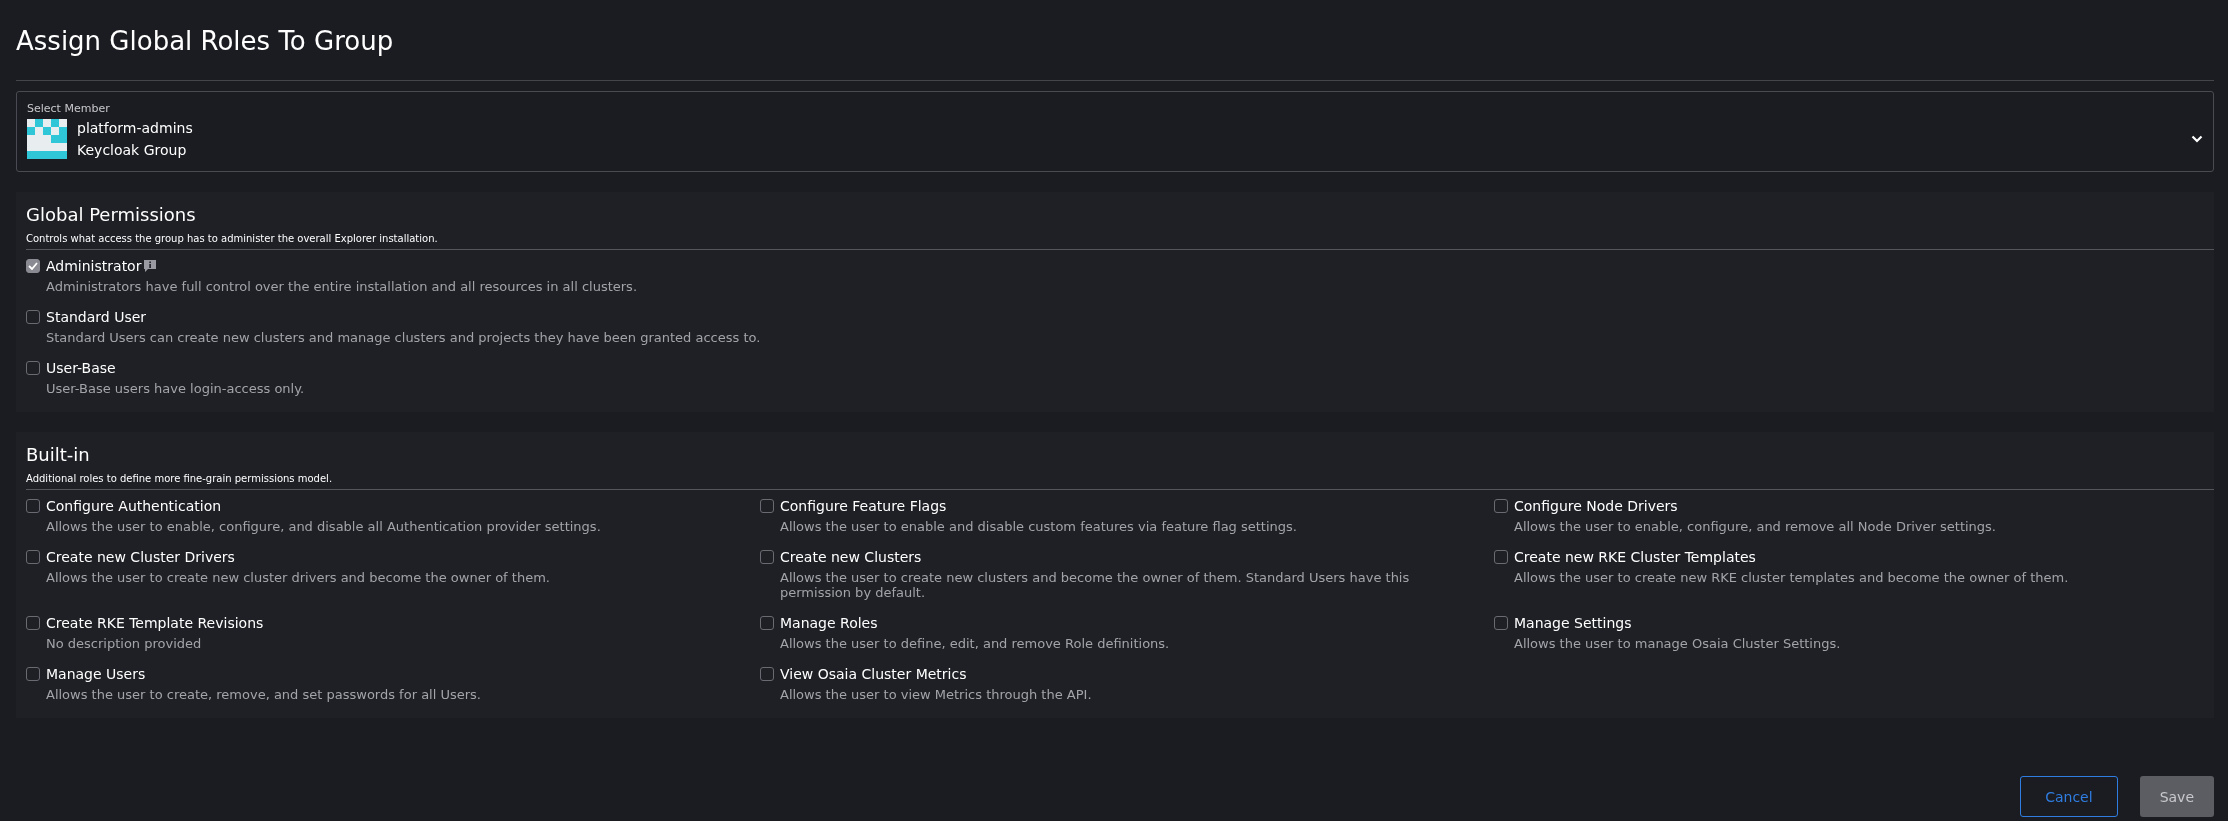 Image resolution: width=2228 pixels, height=821 pixels. What do you see at coordinates (263, 694) in the screenshot?
I see `role-description: Allows the user to create, remove, and set passwords for all Users.` at bounding box center [263, 694].